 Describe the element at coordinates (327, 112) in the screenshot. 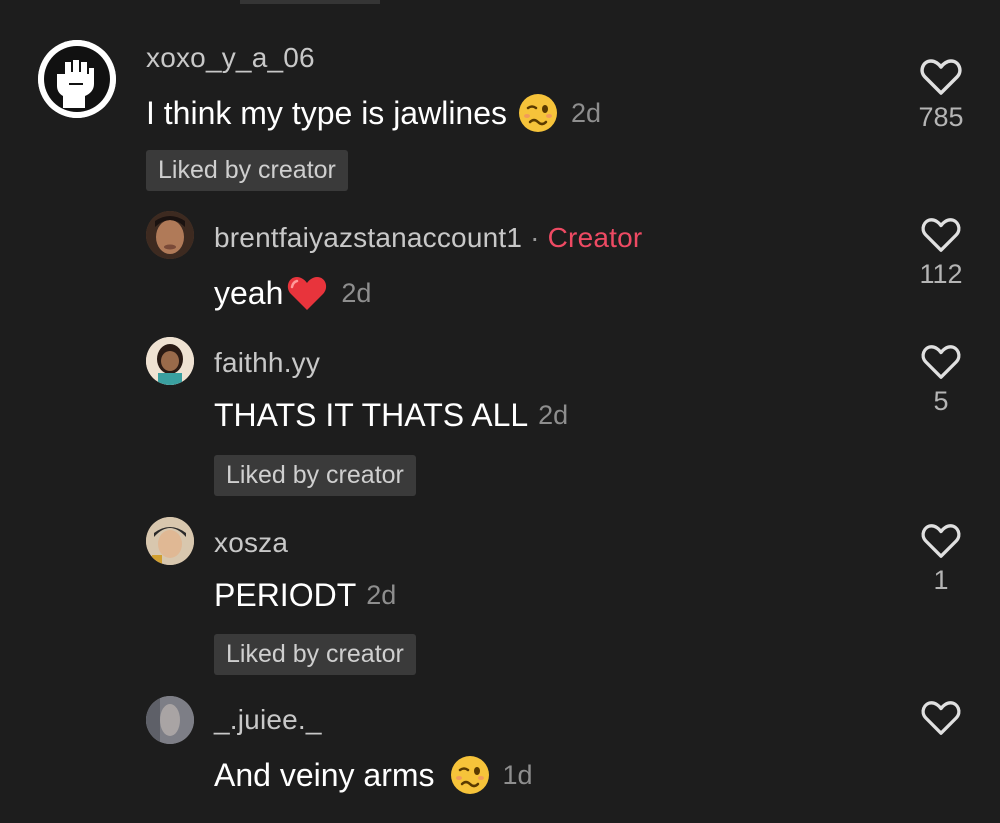

I see `comment-text: I think my type is jawlines` at that location.